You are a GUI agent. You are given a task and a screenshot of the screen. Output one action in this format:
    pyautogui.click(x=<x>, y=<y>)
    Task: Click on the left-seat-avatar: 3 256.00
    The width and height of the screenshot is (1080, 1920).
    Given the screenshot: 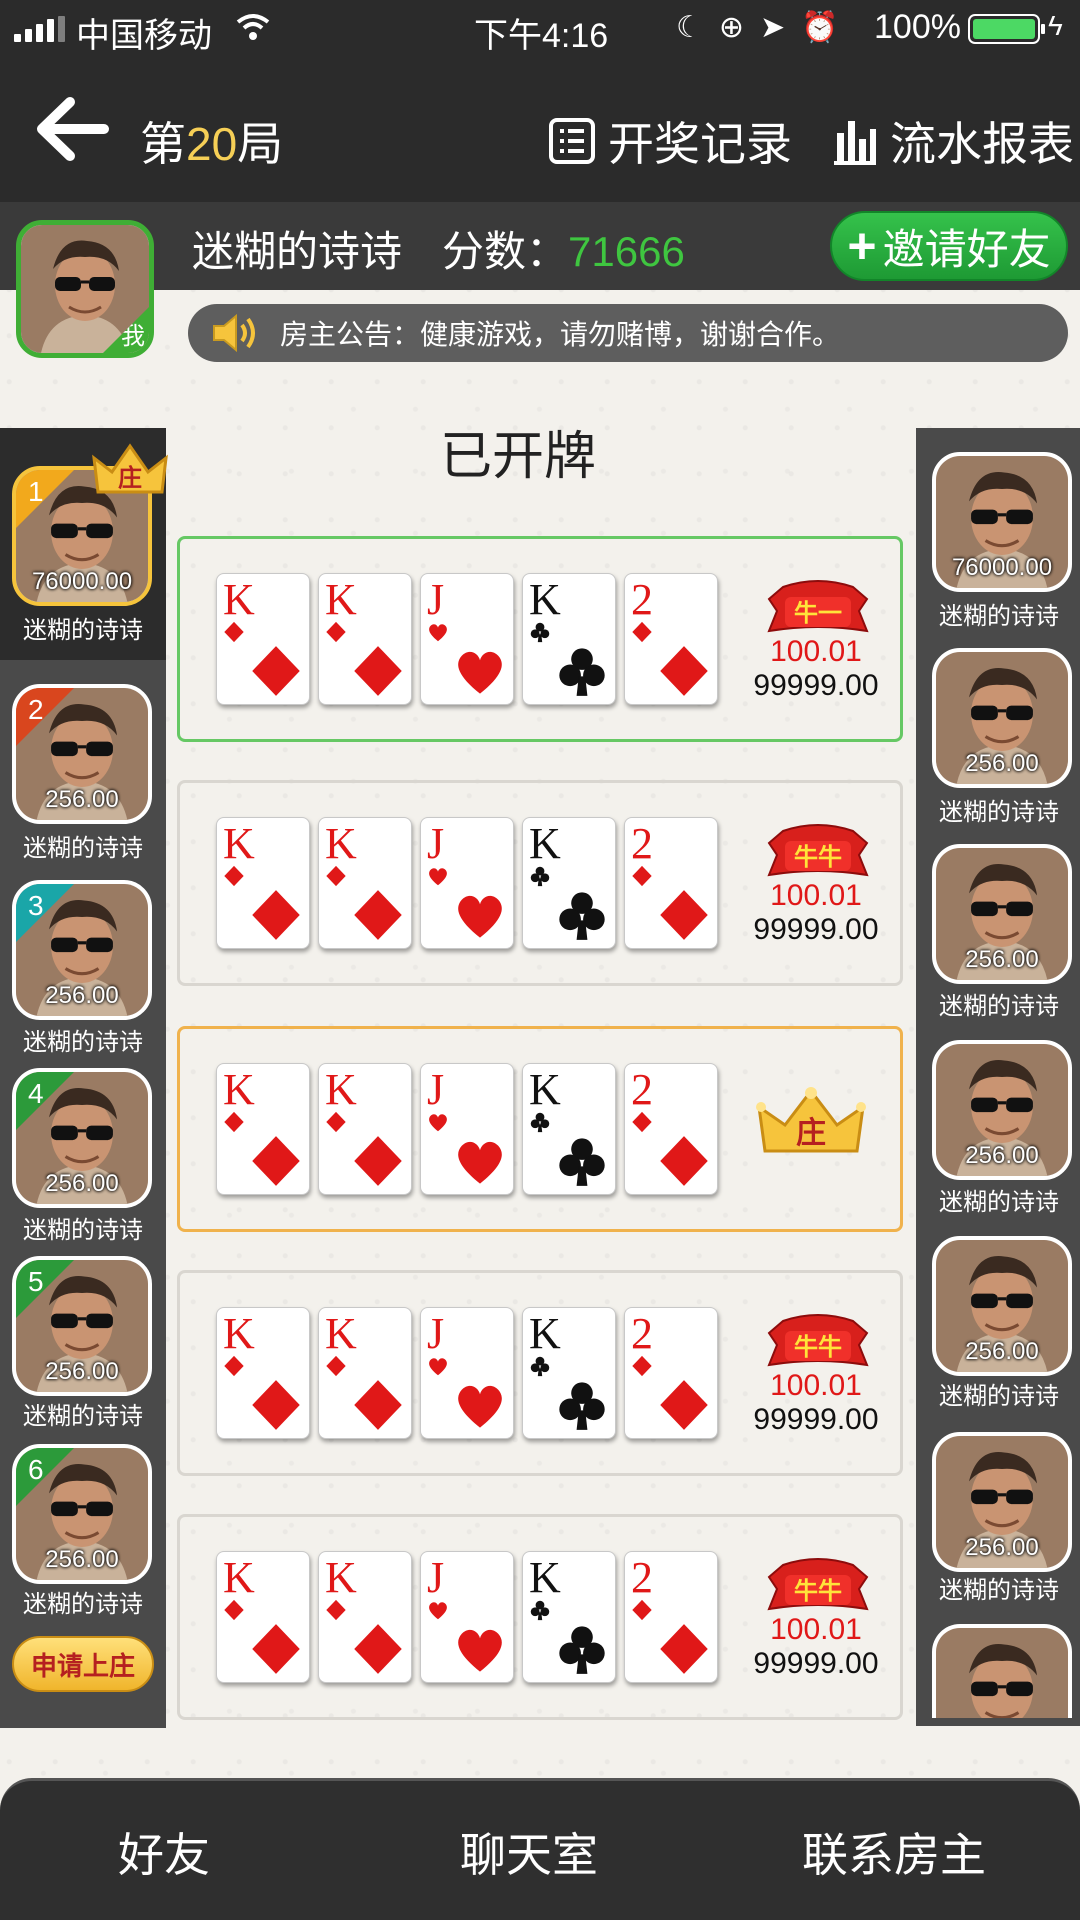 What is the action you would take?
    pyautogui.click(x=82, y=950)
    